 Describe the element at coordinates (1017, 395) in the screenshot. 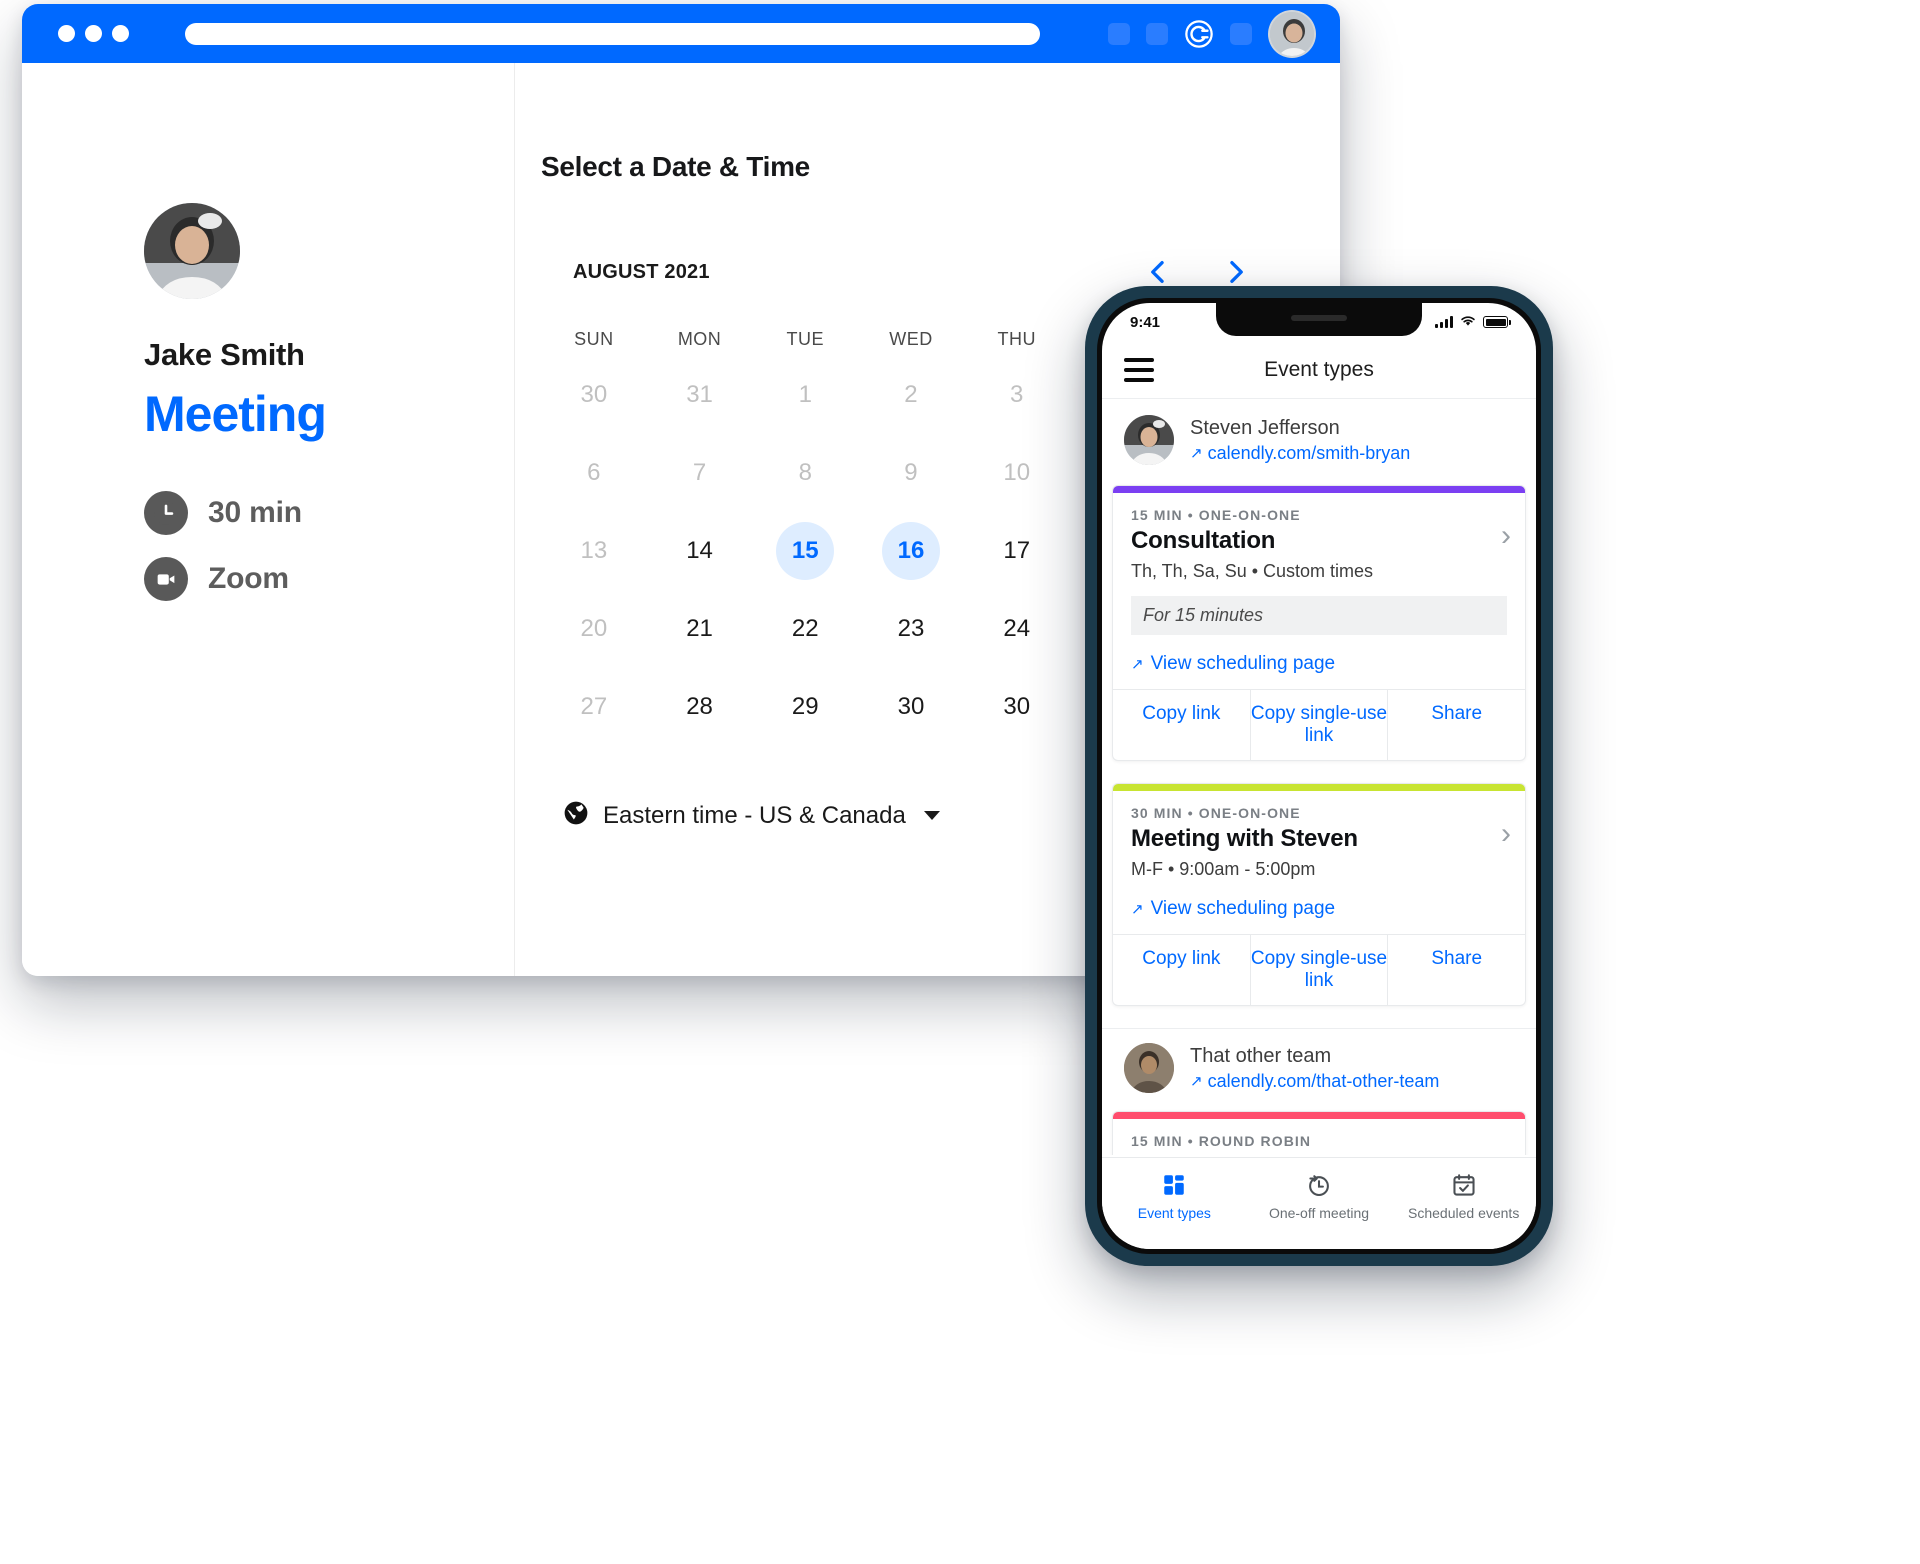

I see `calendar-day-cell: 3` at that location.